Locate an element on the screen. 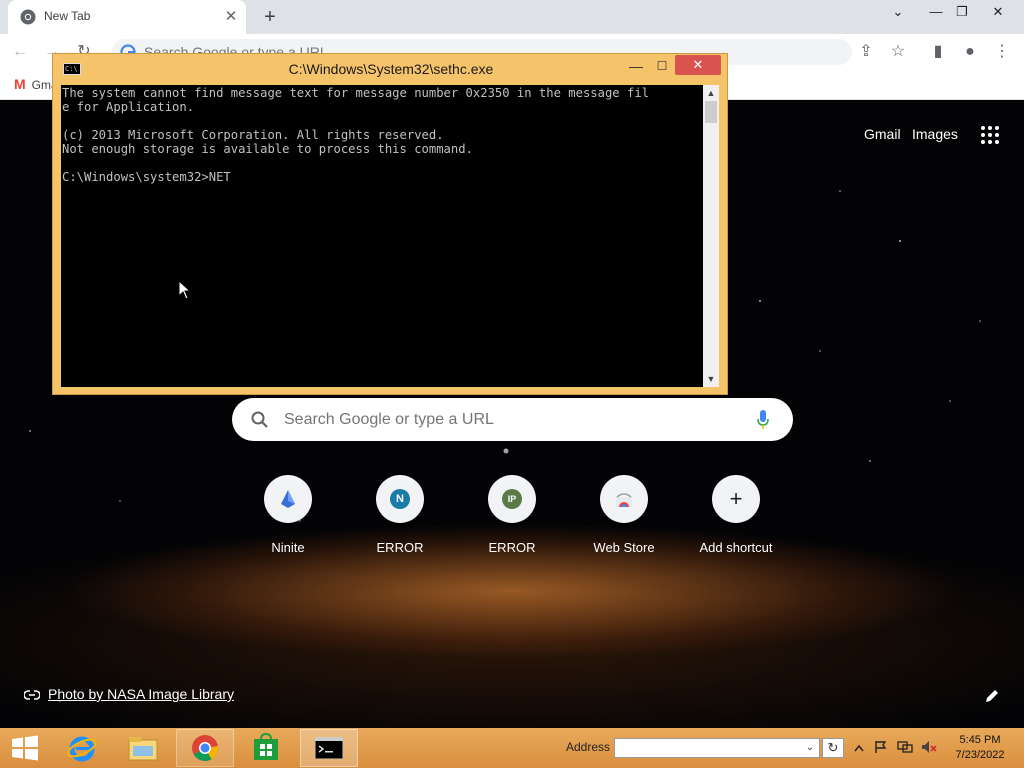  tab-title: New Tab is located at coordinates (67, 16).